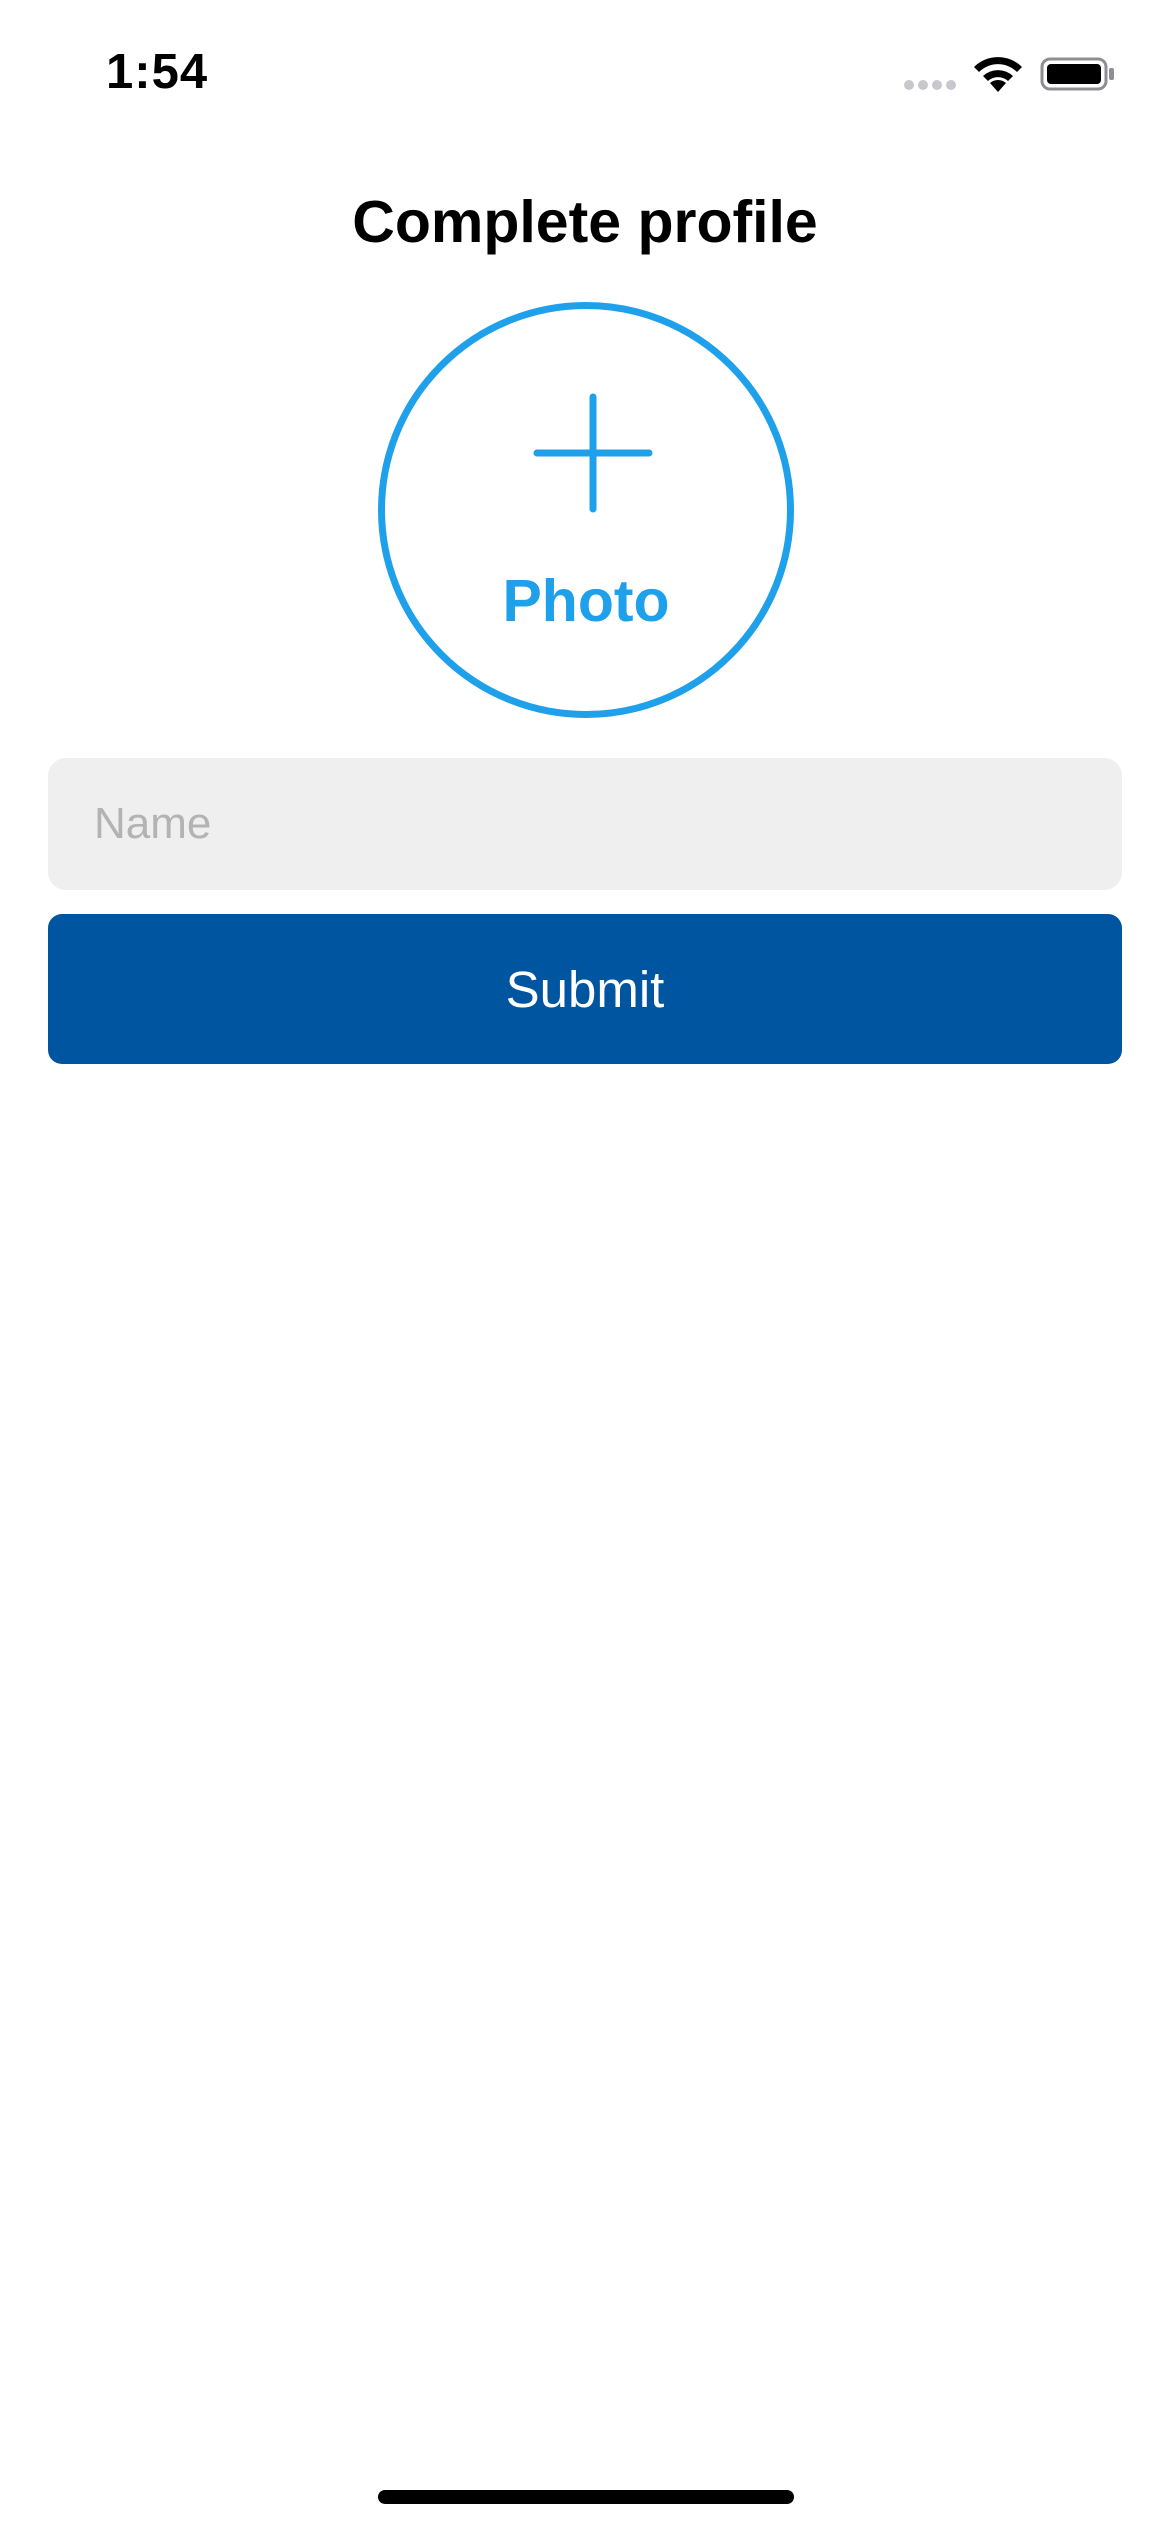  What do you see at coordinates (585, 989) in the screenshot?
I see `submit-button: Submit` at bounding box center [585, 989].